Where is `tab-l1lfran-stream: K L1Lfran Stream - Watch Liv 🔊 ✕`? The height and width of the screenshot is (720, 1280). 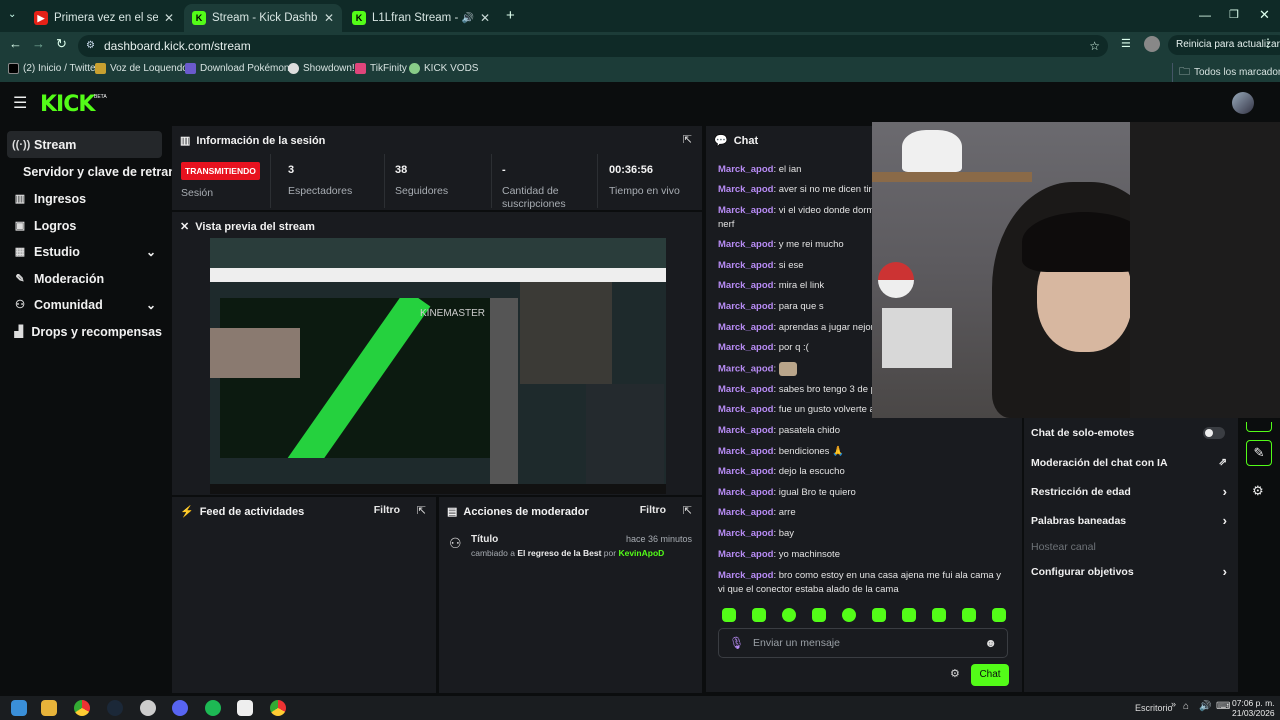
tab-l1lfran-stream: K L1Lfran Stream - Watch Liv 🔊 ✕ is located at coordinates (421, 18).